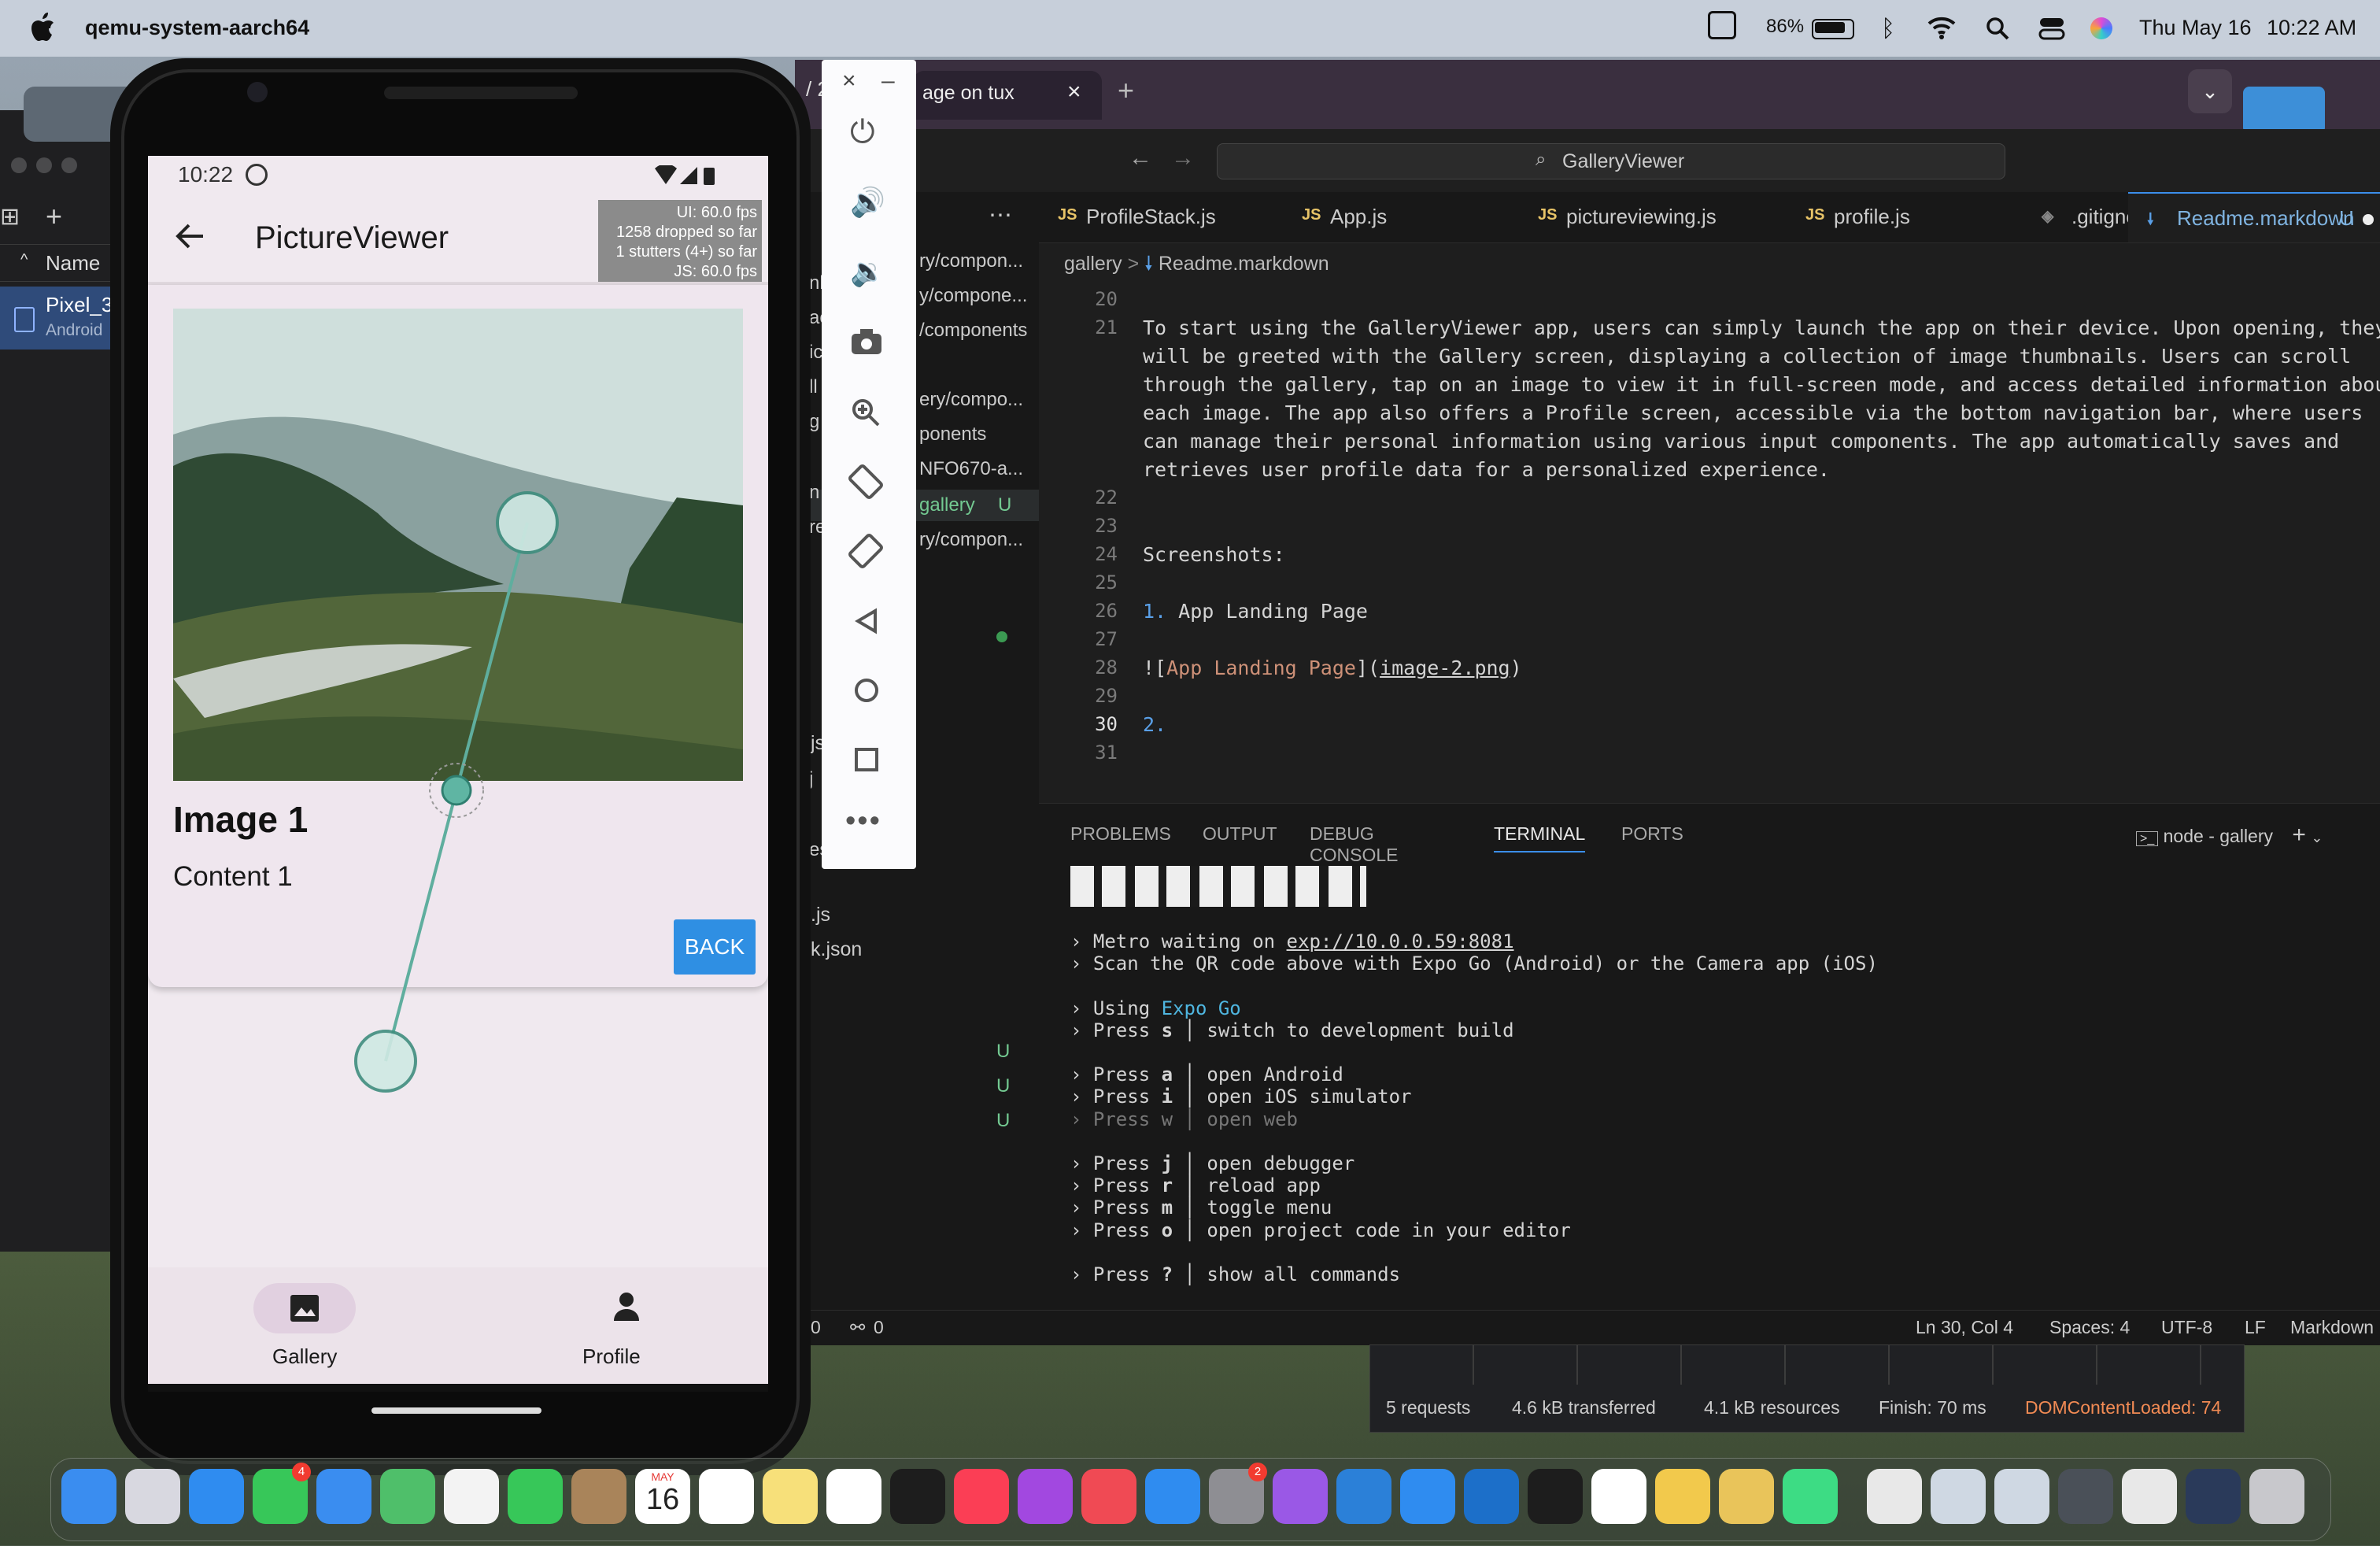 The height and width of the screenshot is (1546, 2380). Describe the element at coordinates (1964, 1327) in the screenshot. I see `status-cursor-pos: Ln 30, Col 4` at that location.